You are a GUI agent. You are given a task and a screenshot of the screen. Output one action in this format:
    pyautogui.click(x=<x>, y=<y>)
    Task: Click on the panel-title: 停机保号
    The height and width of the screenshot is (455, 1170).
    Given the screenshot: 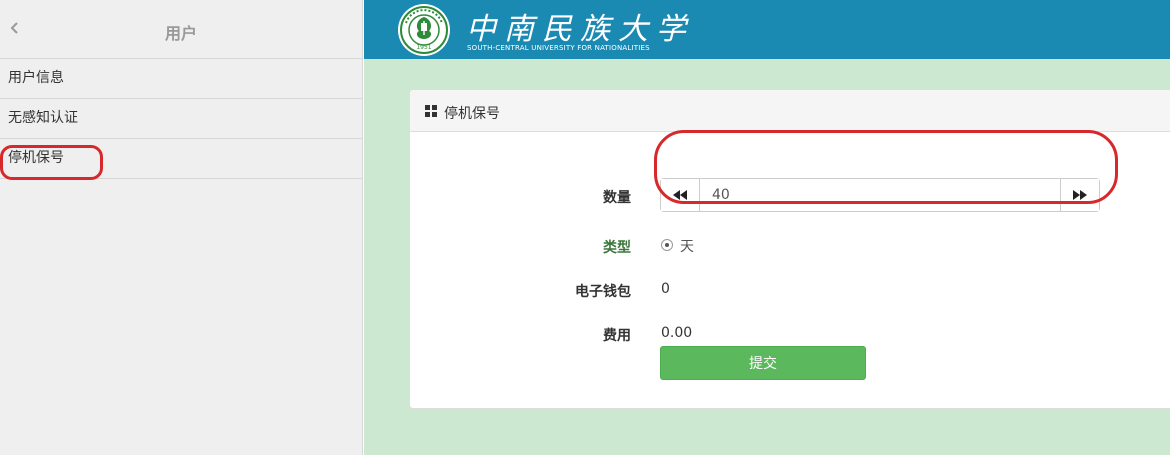 What is the action you would take?
    pyautogui.click(x=472, y=114)
    